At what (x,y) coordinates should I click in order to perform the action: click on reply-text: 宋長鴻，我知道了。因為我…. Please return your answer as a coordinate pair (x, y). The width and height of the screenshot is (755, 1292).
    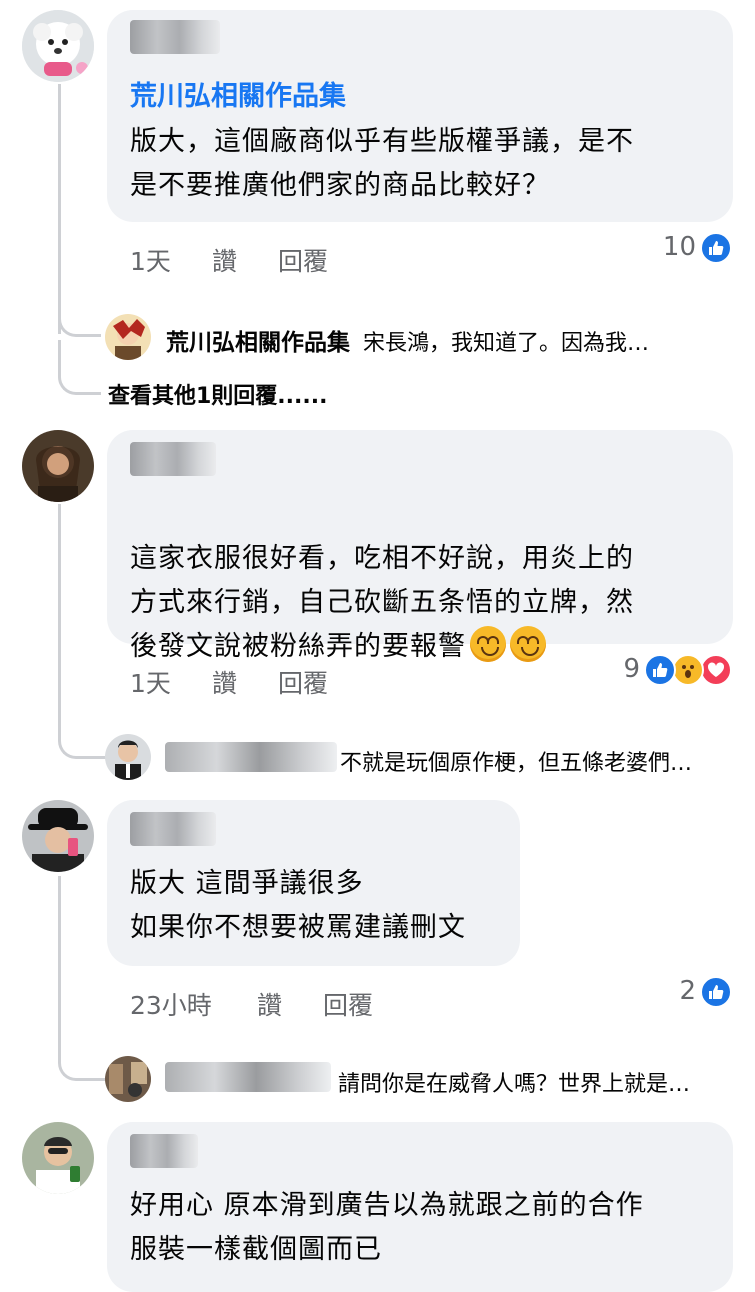
    Looking at the image, I should click on (506, 343).